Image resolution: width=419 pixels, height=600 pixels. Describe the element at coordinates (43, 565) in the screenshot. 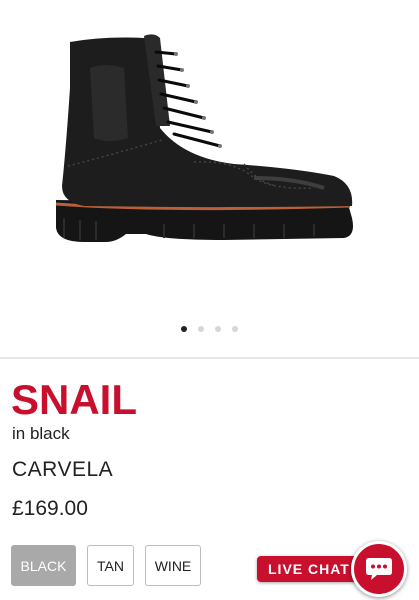

I see `swatch-black-button: BLACK` at that location.